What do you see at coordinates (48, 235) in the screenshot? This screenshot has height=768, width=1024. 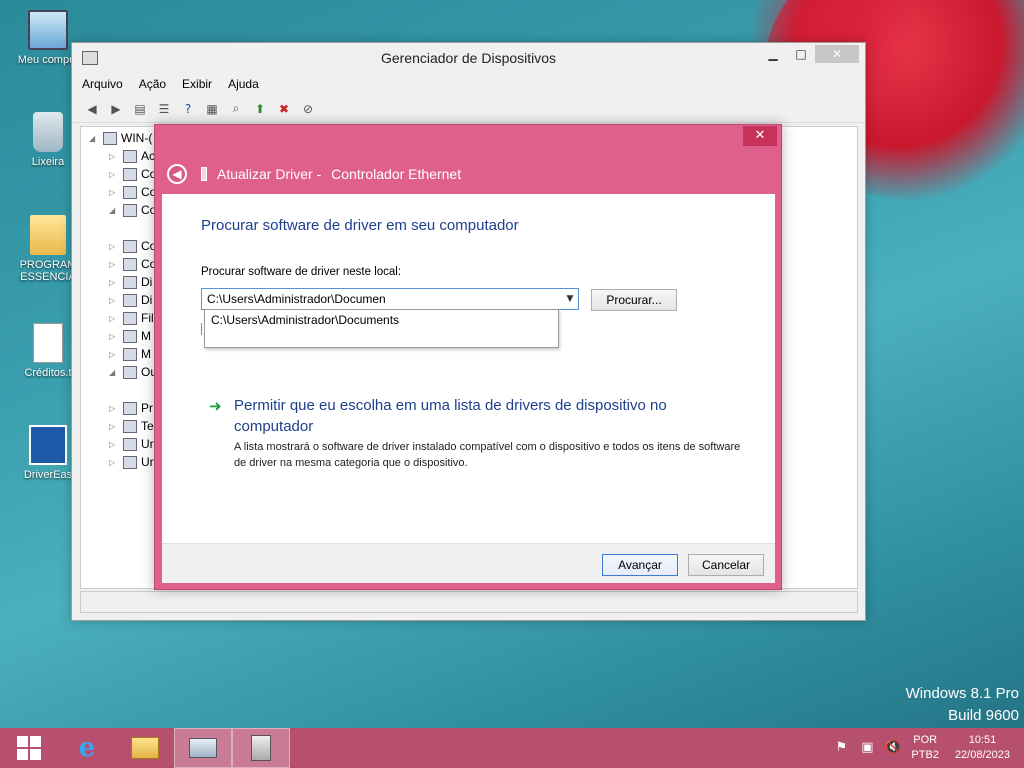 I see `folder-icon` at bounding box center [48, 235].